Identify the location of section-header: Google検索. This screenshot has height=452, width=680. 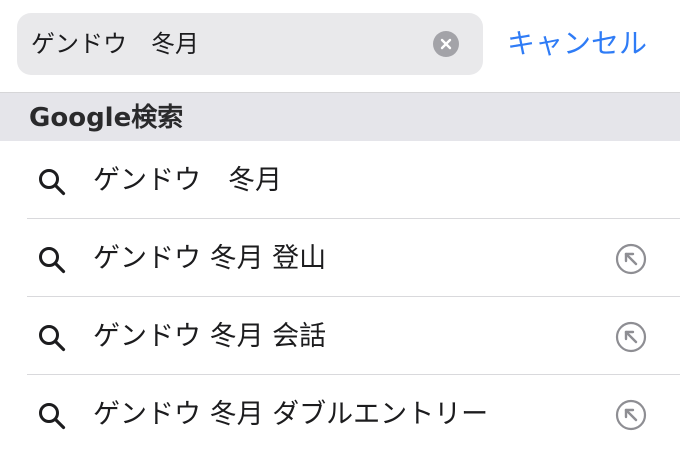
(340, 117).